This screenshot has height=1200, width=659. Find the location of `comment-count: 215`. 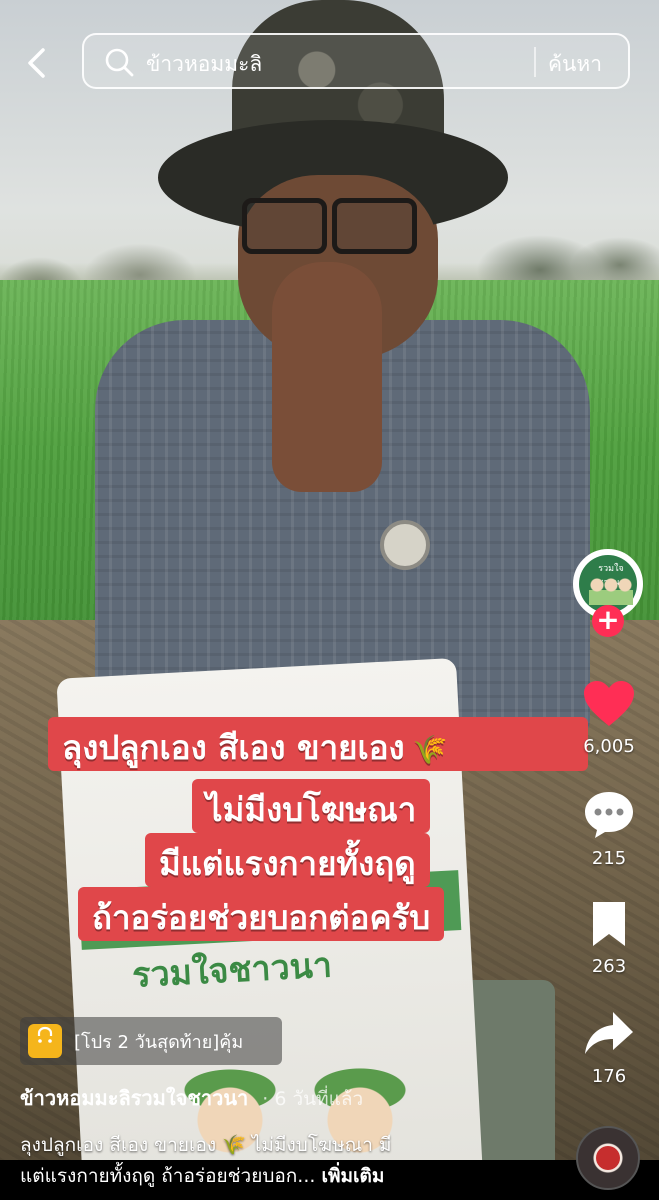

comment-count: 215 is located at coordinates (609, 858).